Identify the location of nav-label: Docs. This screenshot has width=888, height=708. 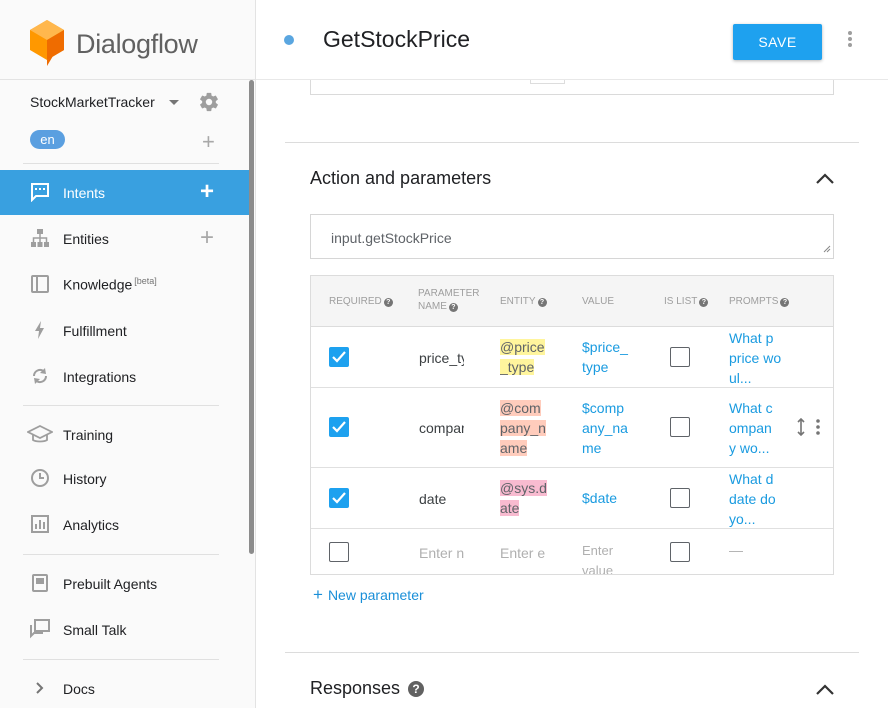
(79, 688).